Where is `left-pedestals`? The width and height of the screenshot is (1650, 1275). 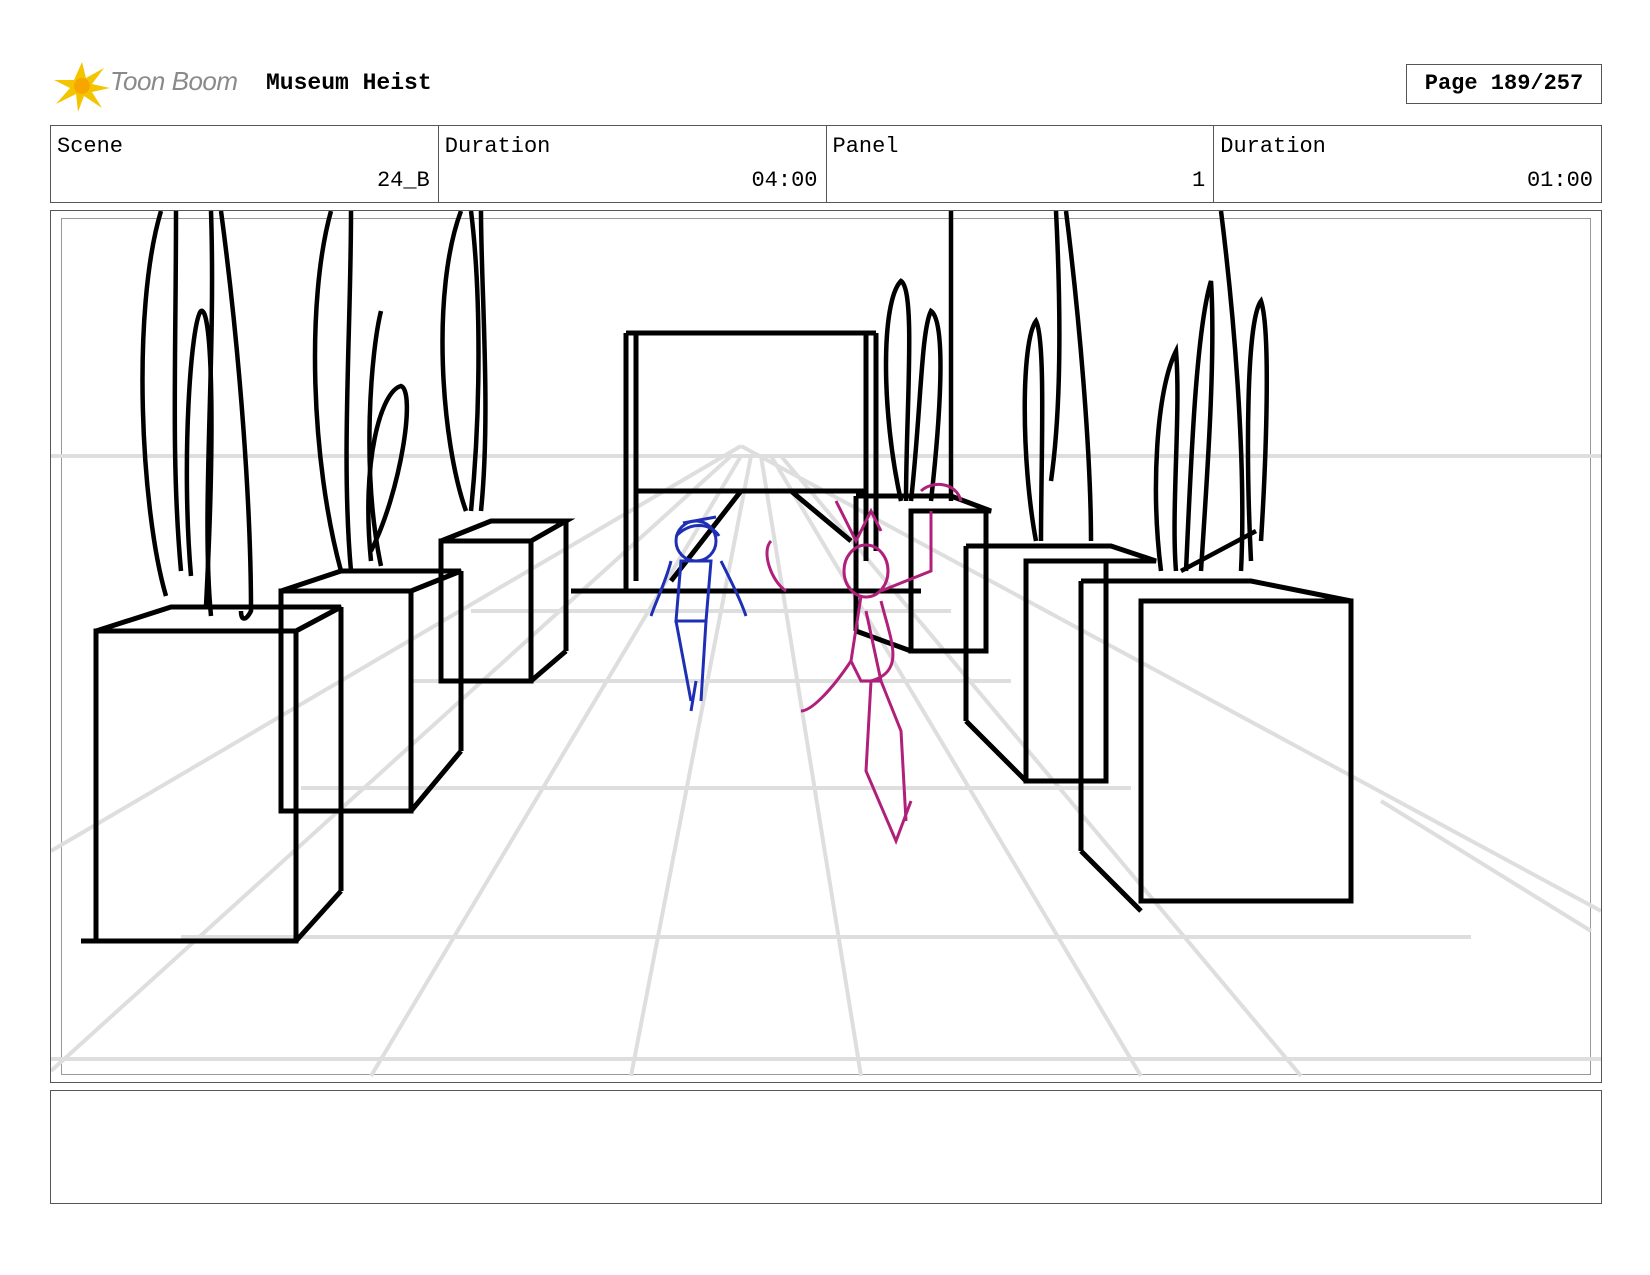 left-pedestals is located at coordinates (328, 731).